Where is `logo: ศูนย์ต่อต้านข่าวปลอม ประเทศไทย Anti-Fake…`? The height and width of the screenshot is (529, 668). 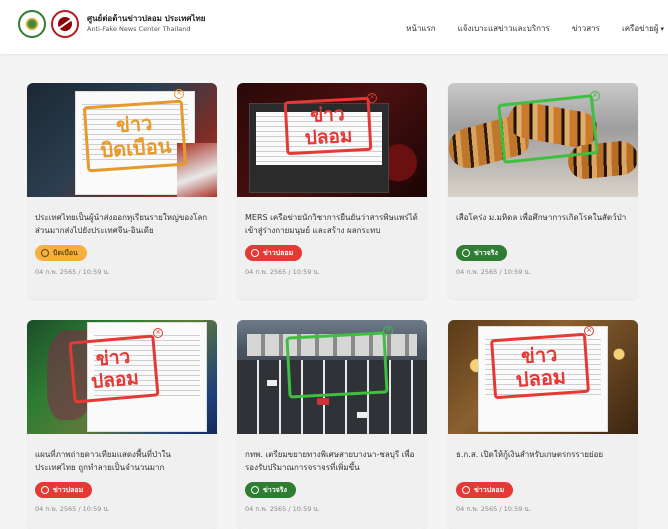 logo: ศูนย์ต่อต้านข่าวปลอม ประเทศไทย Anti-Fake… is located at coordinates (111, 24).